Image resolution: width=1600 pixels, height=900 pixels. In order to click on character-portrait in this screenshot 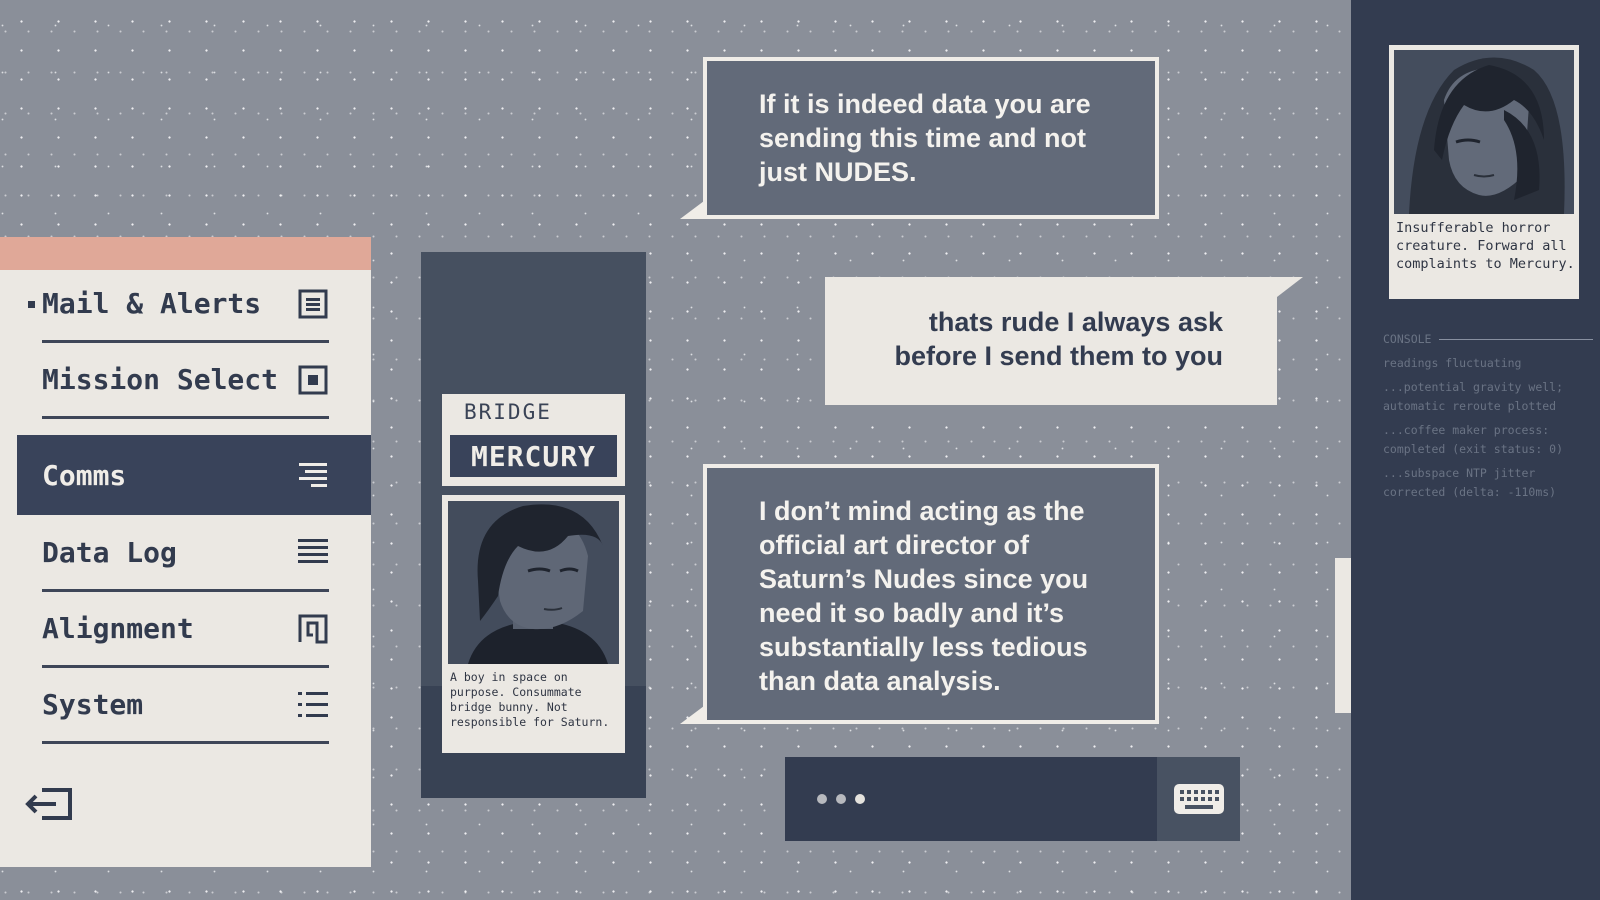, I will do `click(533, 582)`.